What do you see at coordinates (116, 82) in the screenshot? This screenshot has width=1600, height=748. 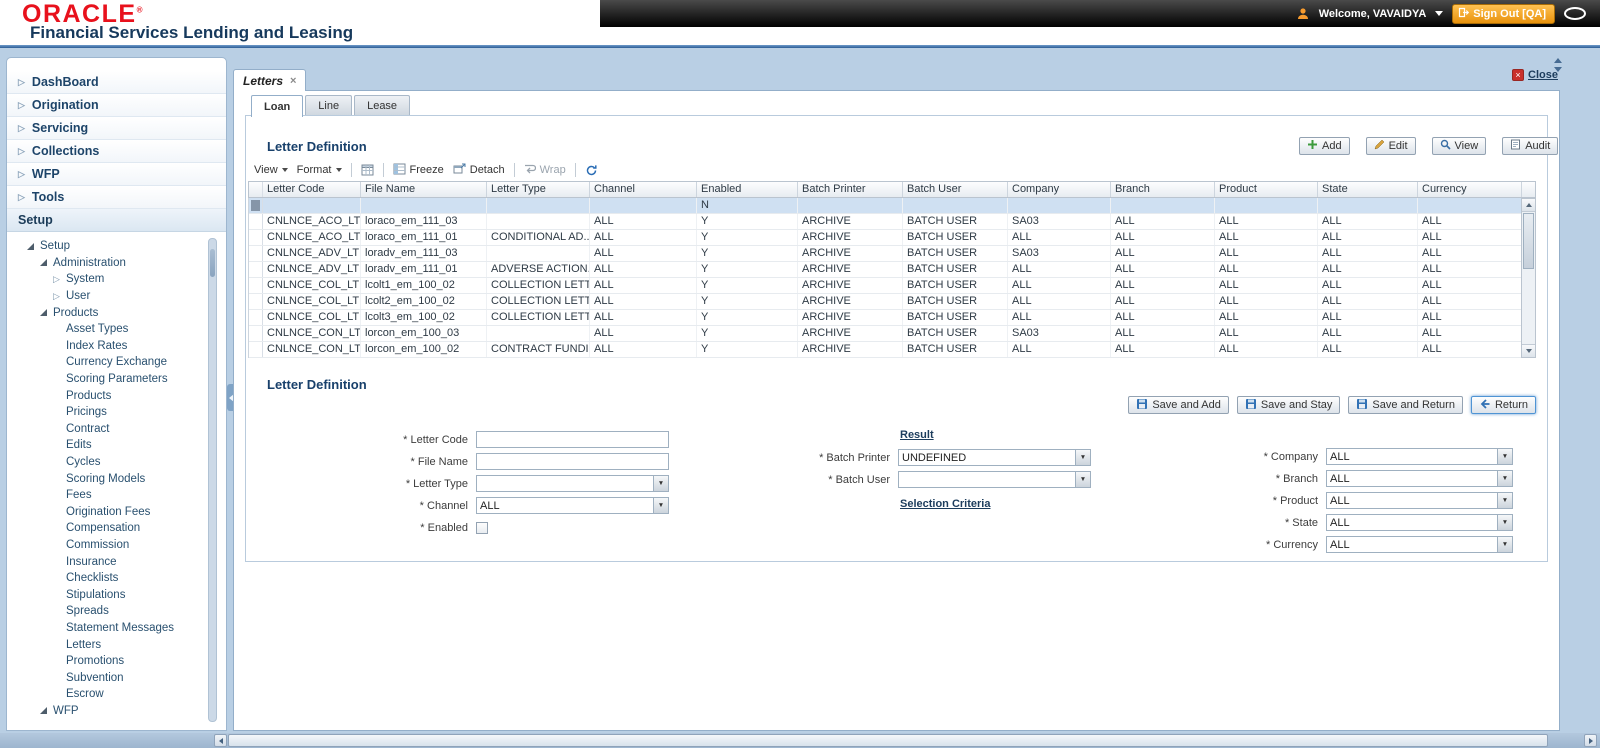 I see `sidebar-item-dashboard: ▷ DashBoard` at bounding box center [116, 82].